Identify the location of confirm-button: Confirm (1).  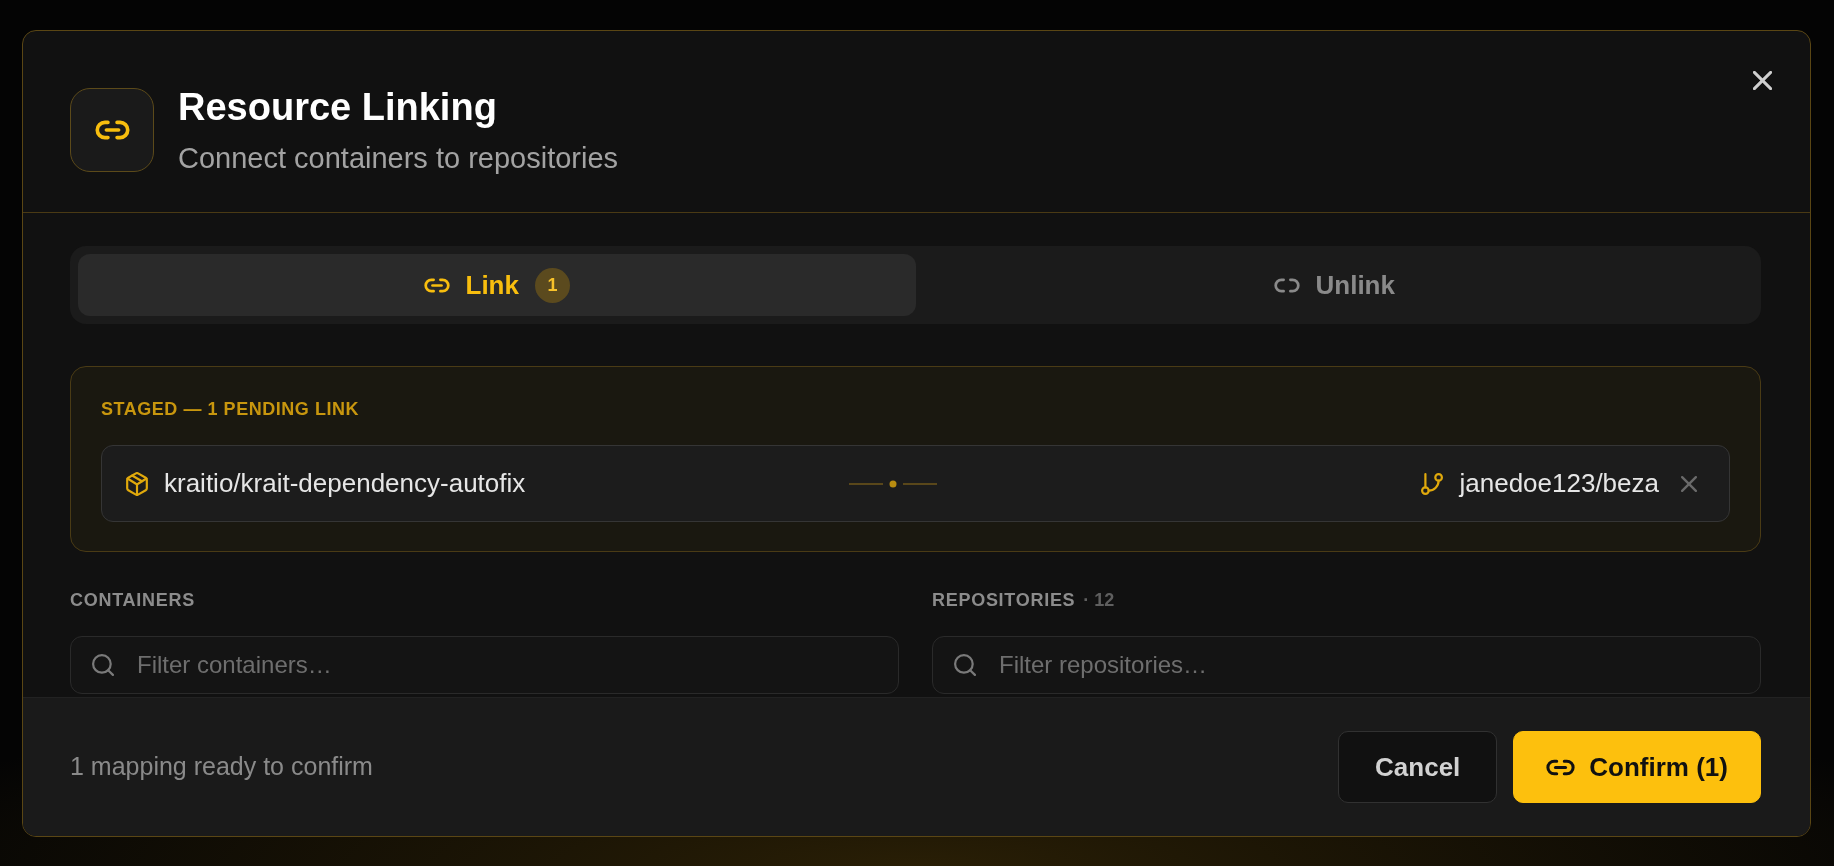
(1637, 767).